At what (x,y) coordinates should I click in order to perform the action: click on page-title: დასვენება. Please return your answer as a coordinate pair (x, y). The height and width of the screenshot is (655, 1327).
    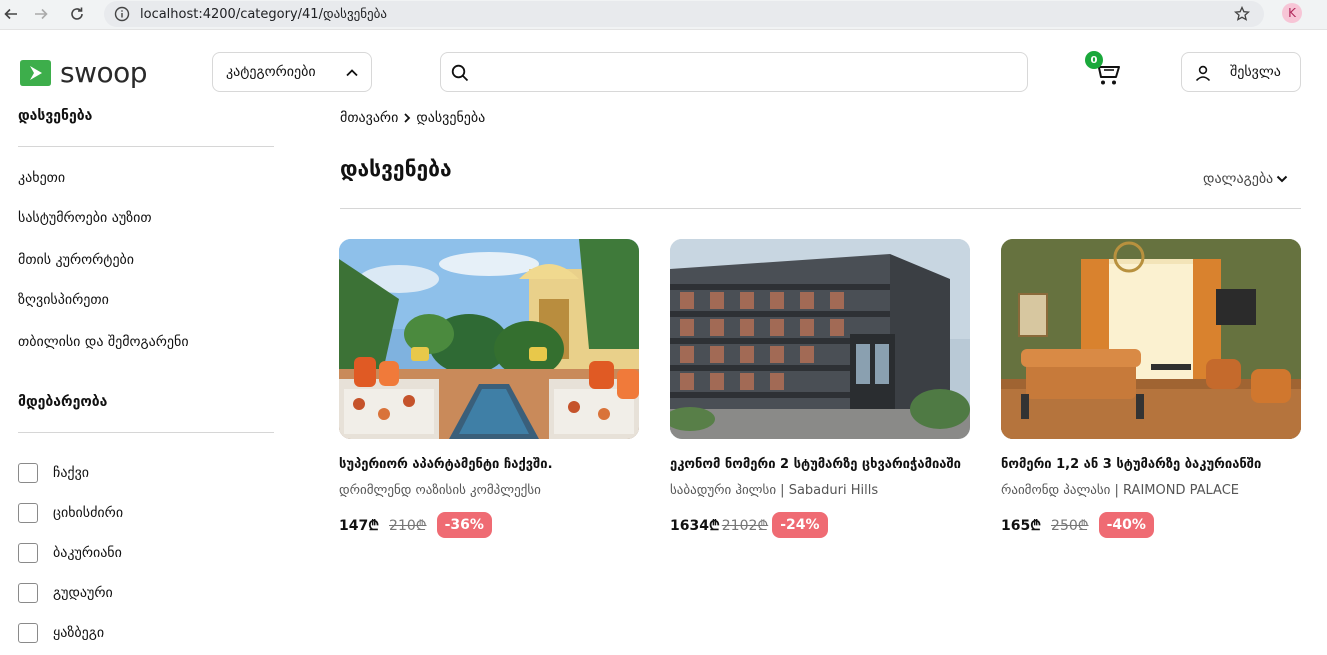
    Looking at the image, I should click on (396, 169).